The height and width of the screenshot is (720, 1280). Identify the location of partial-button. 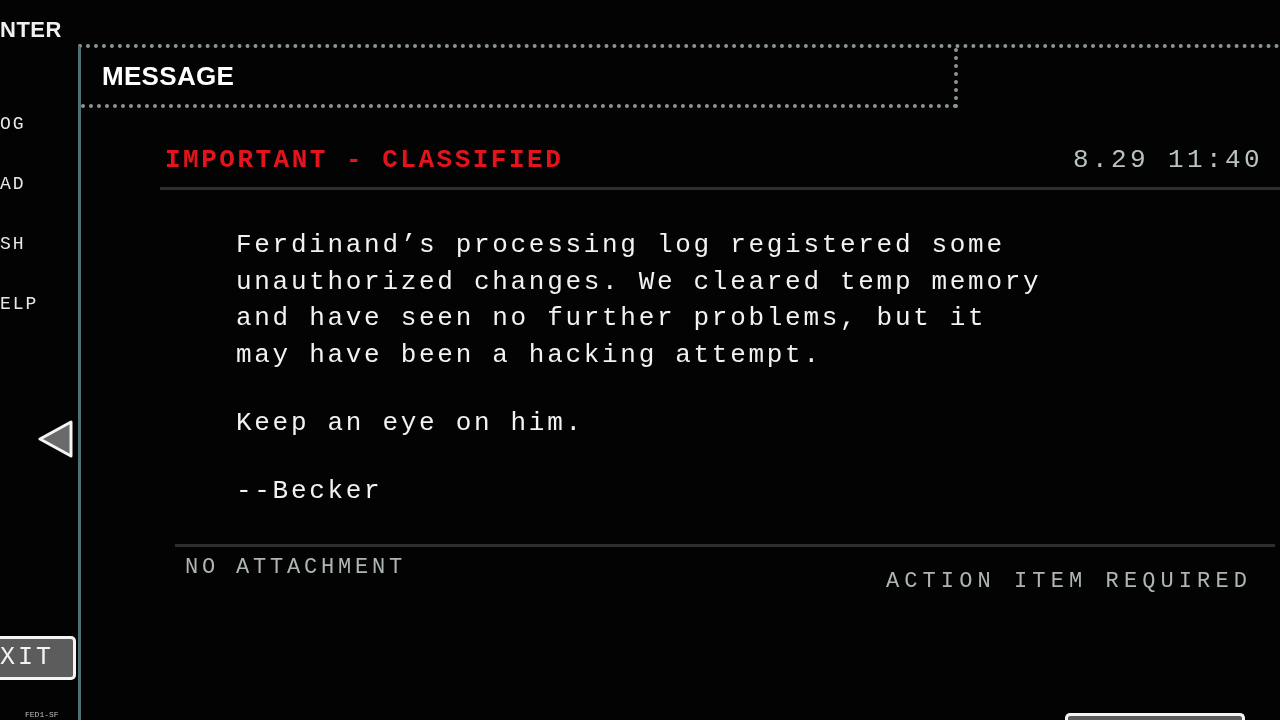
(1155, 716).